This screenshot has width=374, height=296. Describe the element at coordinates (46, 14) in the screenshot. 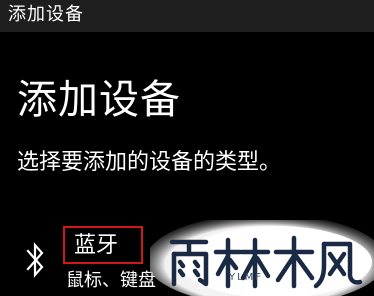

I see `window-title: 添加设备` at that location.